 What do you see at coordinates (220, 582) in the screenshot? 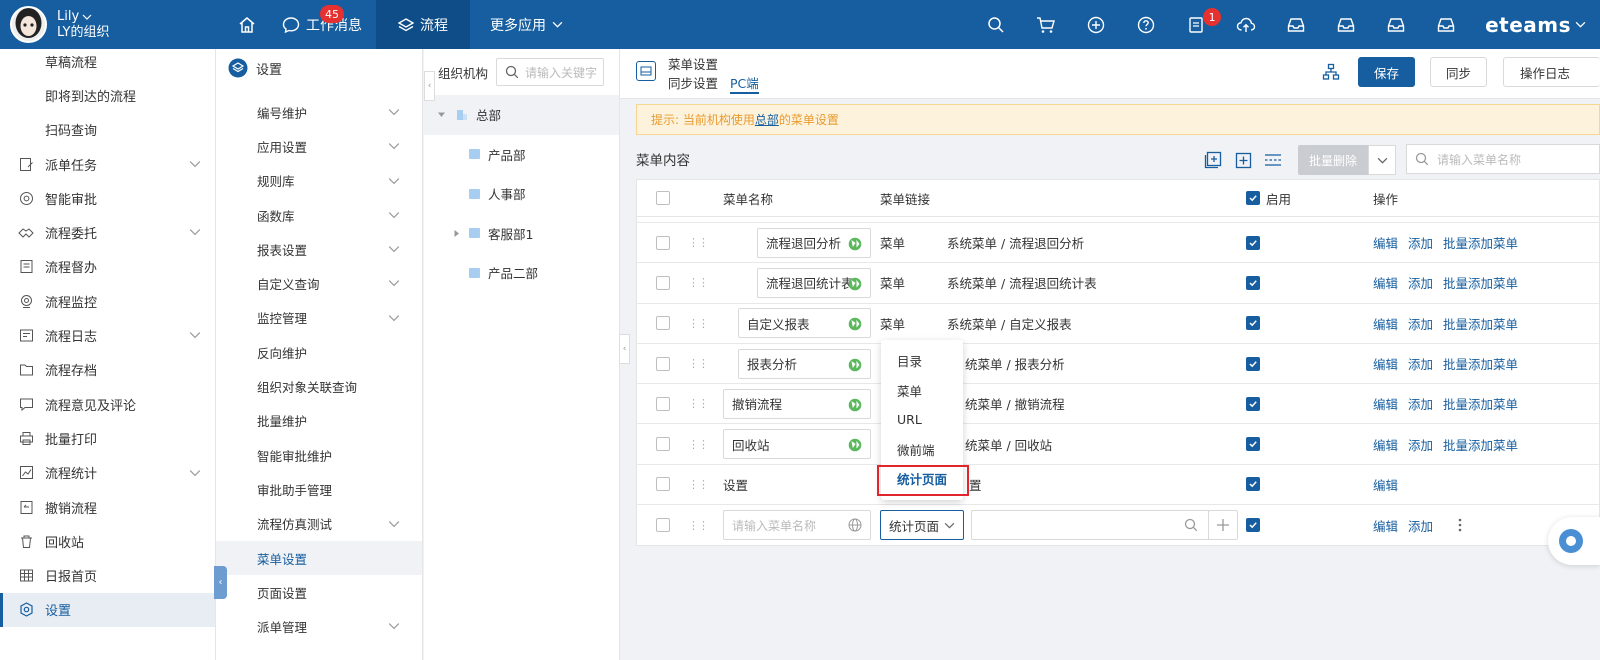
I see `sidebar-collapse-toggle: ‹` at bounding box center [220, 582].